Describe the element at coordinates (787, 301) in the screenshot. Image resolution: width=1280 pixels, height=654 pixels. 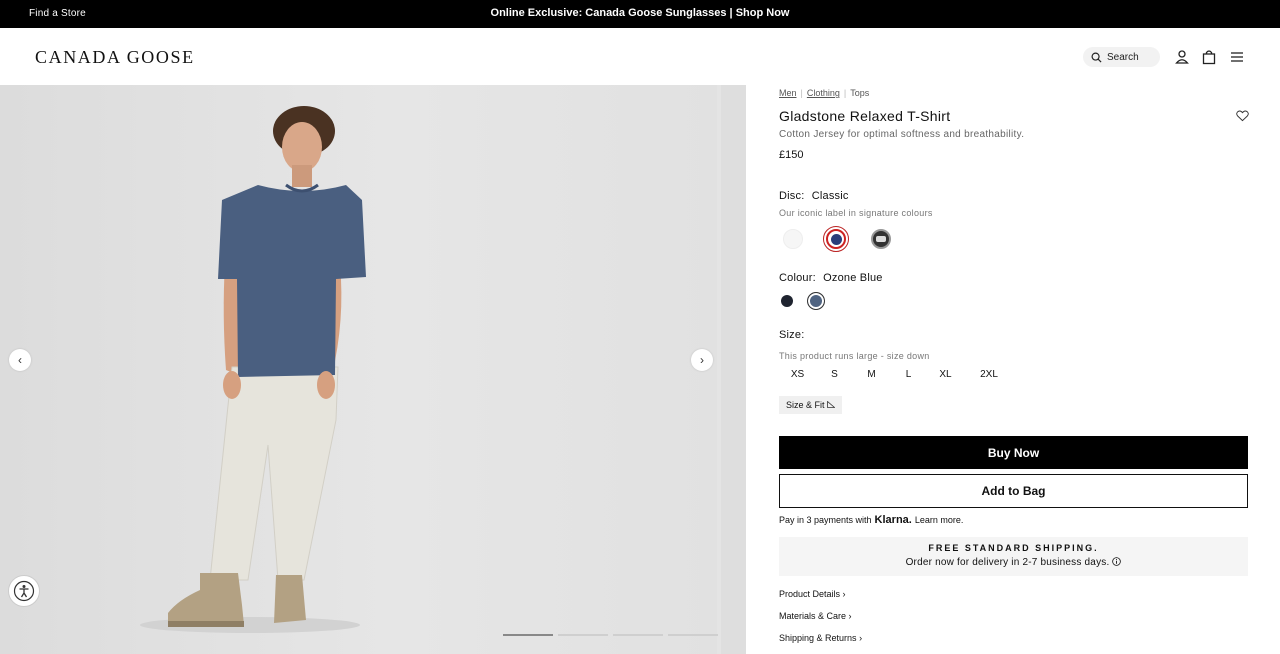
I see `colour-swatch-navy` at that location.